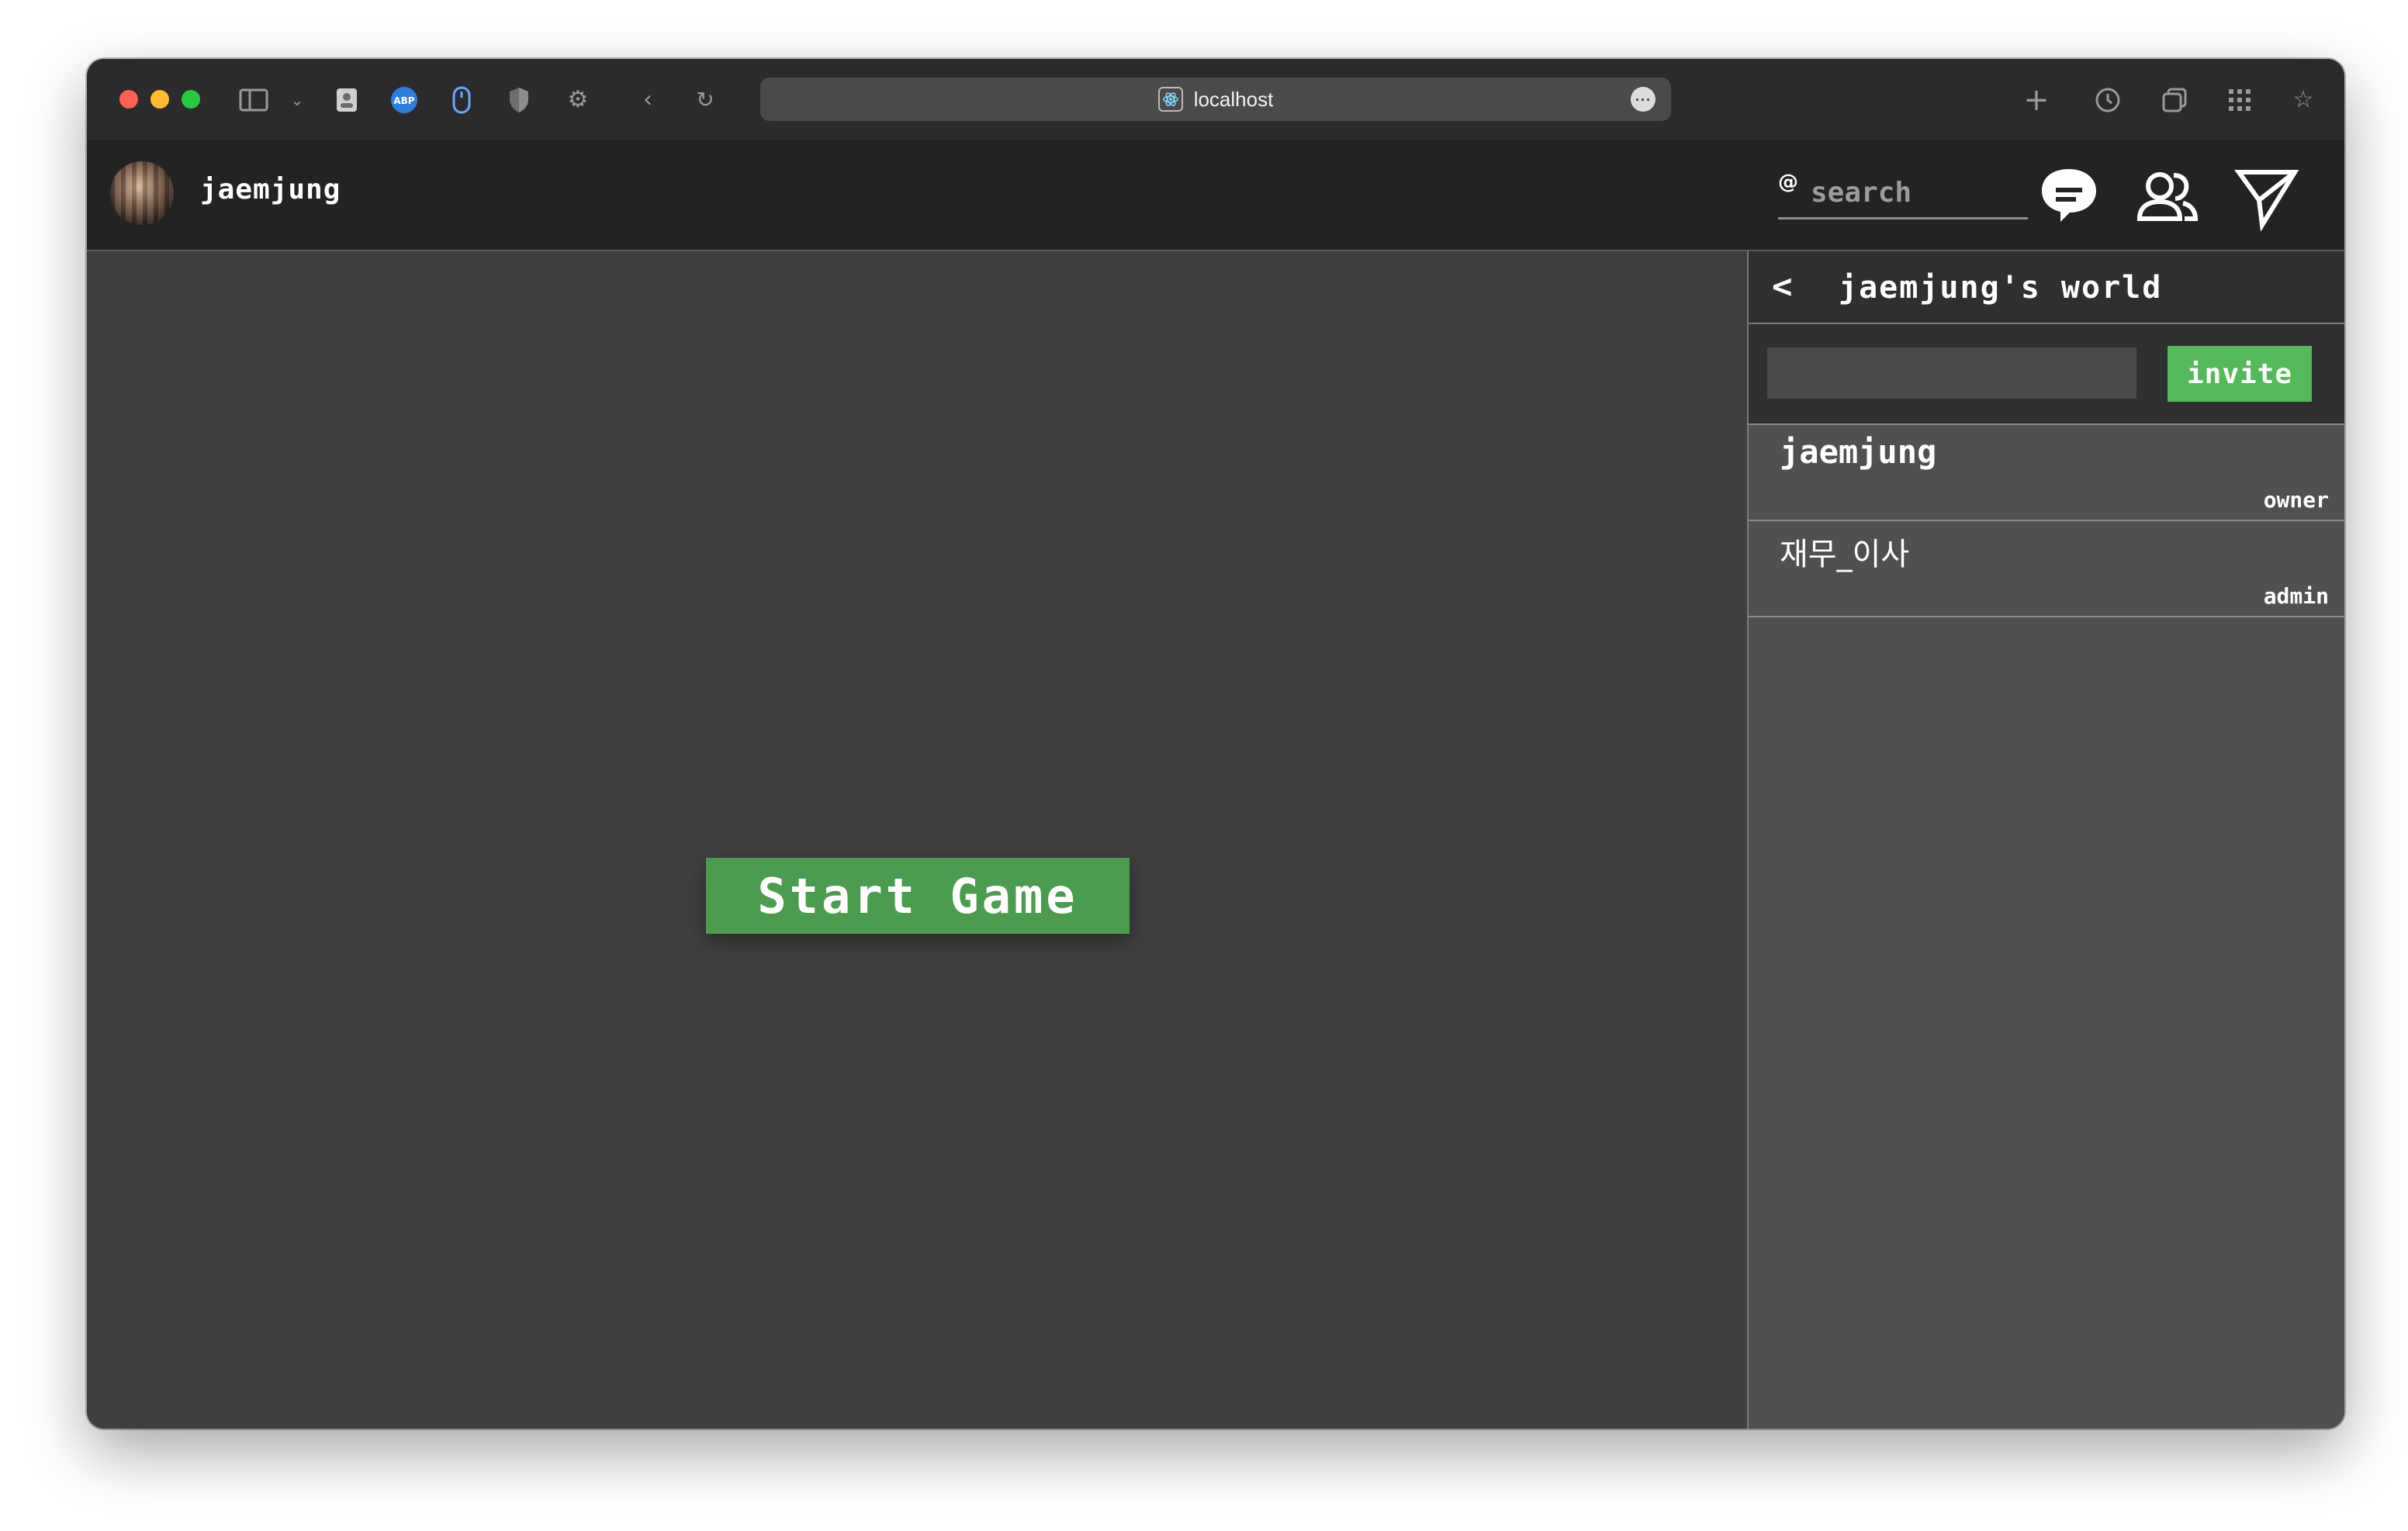 The height and width of the screenshot is (1531, 2408). Describe the element at coordinates (2046, 569) in the screenshot. I see `member-row: 재무_이사 admin` at that location.